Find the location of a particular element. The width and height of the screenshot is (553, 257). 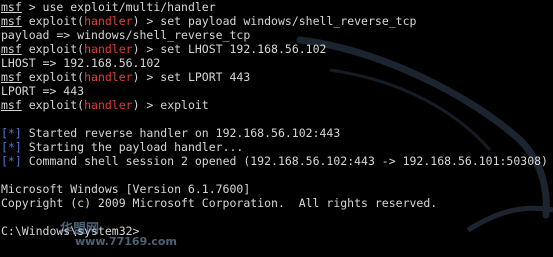

output-text: Microsoft Windows [Version 6.1.7600] is located at coordinates (126, 189).